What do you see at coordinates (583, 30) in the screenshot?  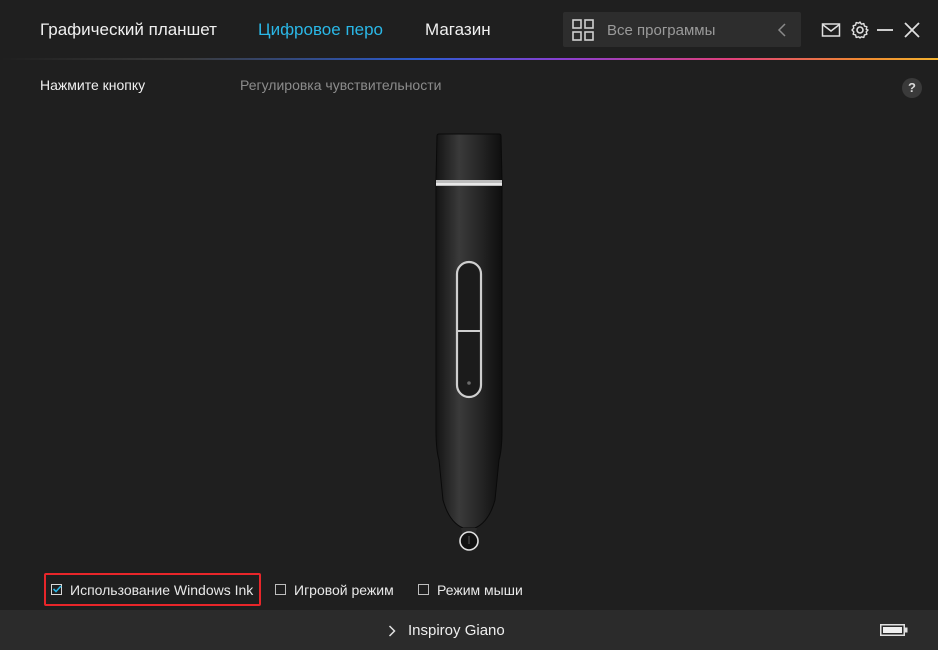 I see `apps-grid-icon` at bounding box center [583, 30].